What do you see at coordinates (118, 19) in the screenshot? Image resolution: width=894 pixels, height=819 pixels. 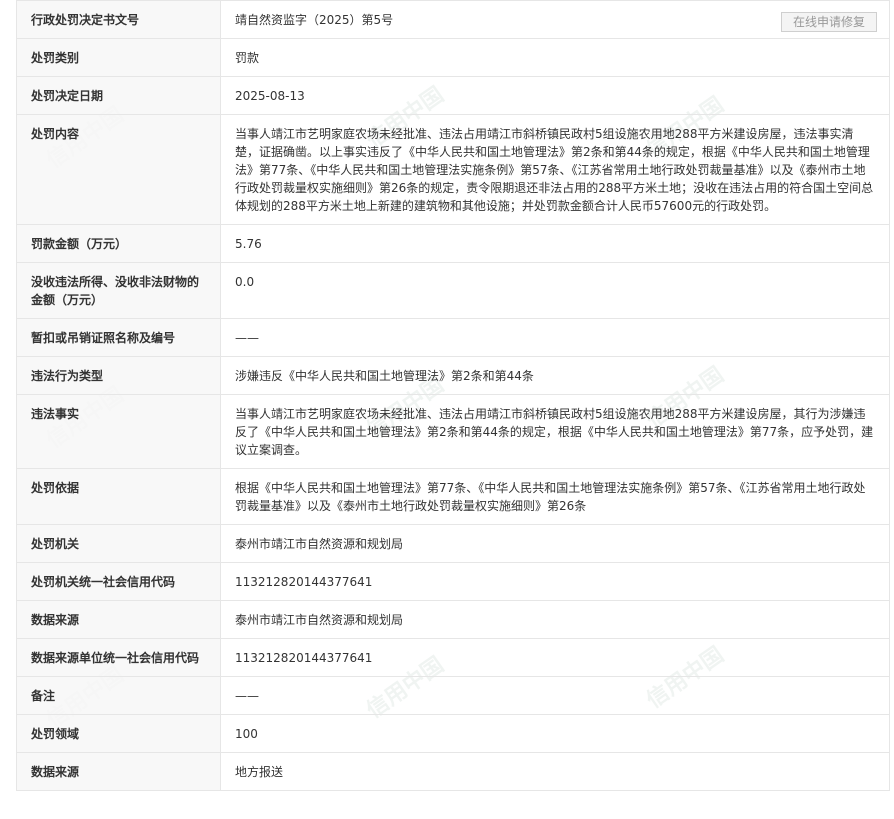 I see `row-label: 行政处罚决定书文号` at bounding box center [118, 19].